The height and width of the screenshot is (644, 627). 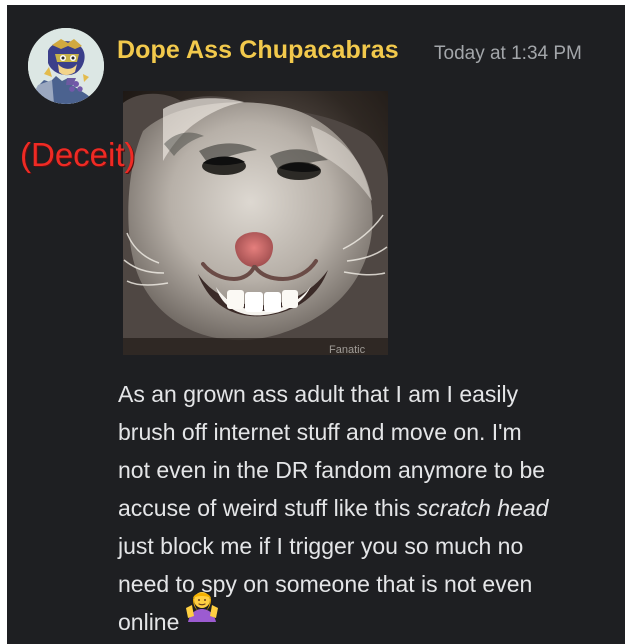 I want to click on message-line-3: not even in the DR fandom anymore to be, so click(x=332, y=470).